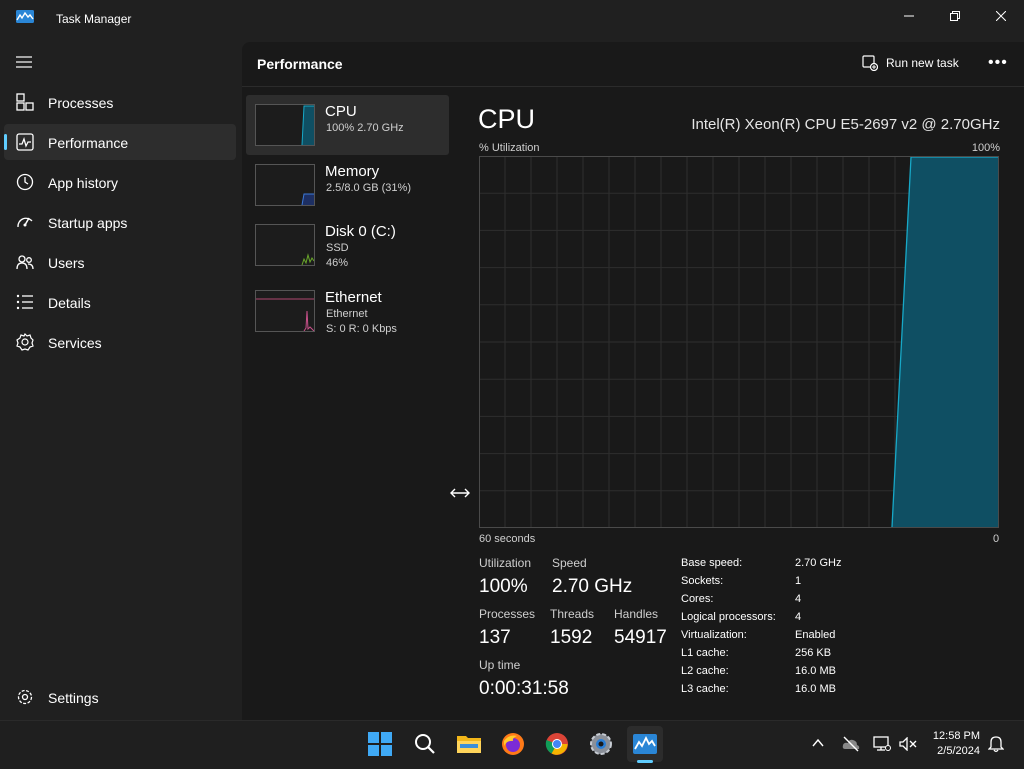 The width and height of the screenshot is (1024, 769). What do you see at coordinates (507, 614) in the screenshot?
I see `processes-label: Processes` at bounding box center [507, 614].